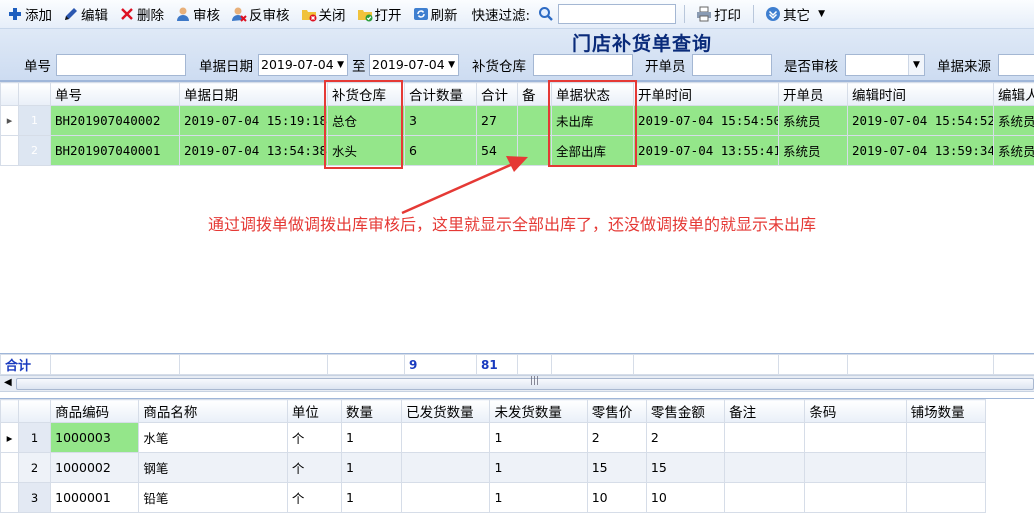 This screenshot has height=532, width=1034. I want to click on cell-created-time: 2019-07-04 13:55:41, so click(706, 150).